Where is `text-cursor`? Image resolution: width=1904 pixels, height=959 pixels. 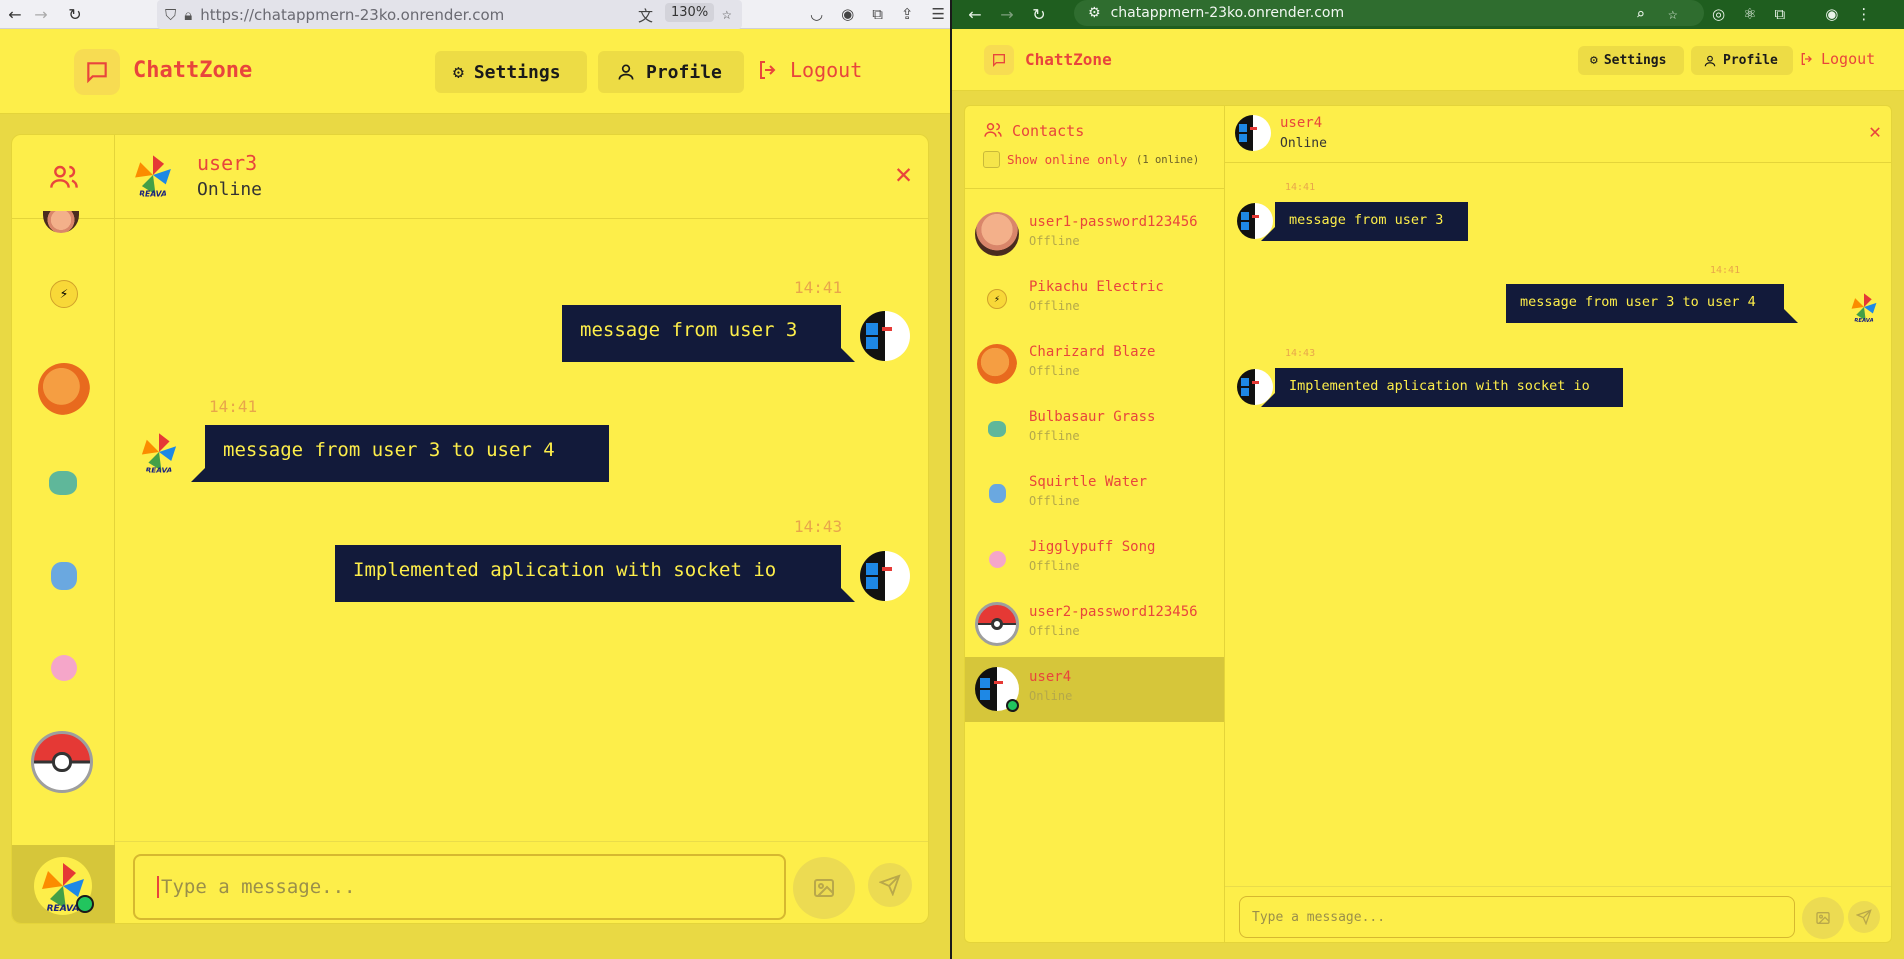
text-cursor is located at coordinates (158, 887).